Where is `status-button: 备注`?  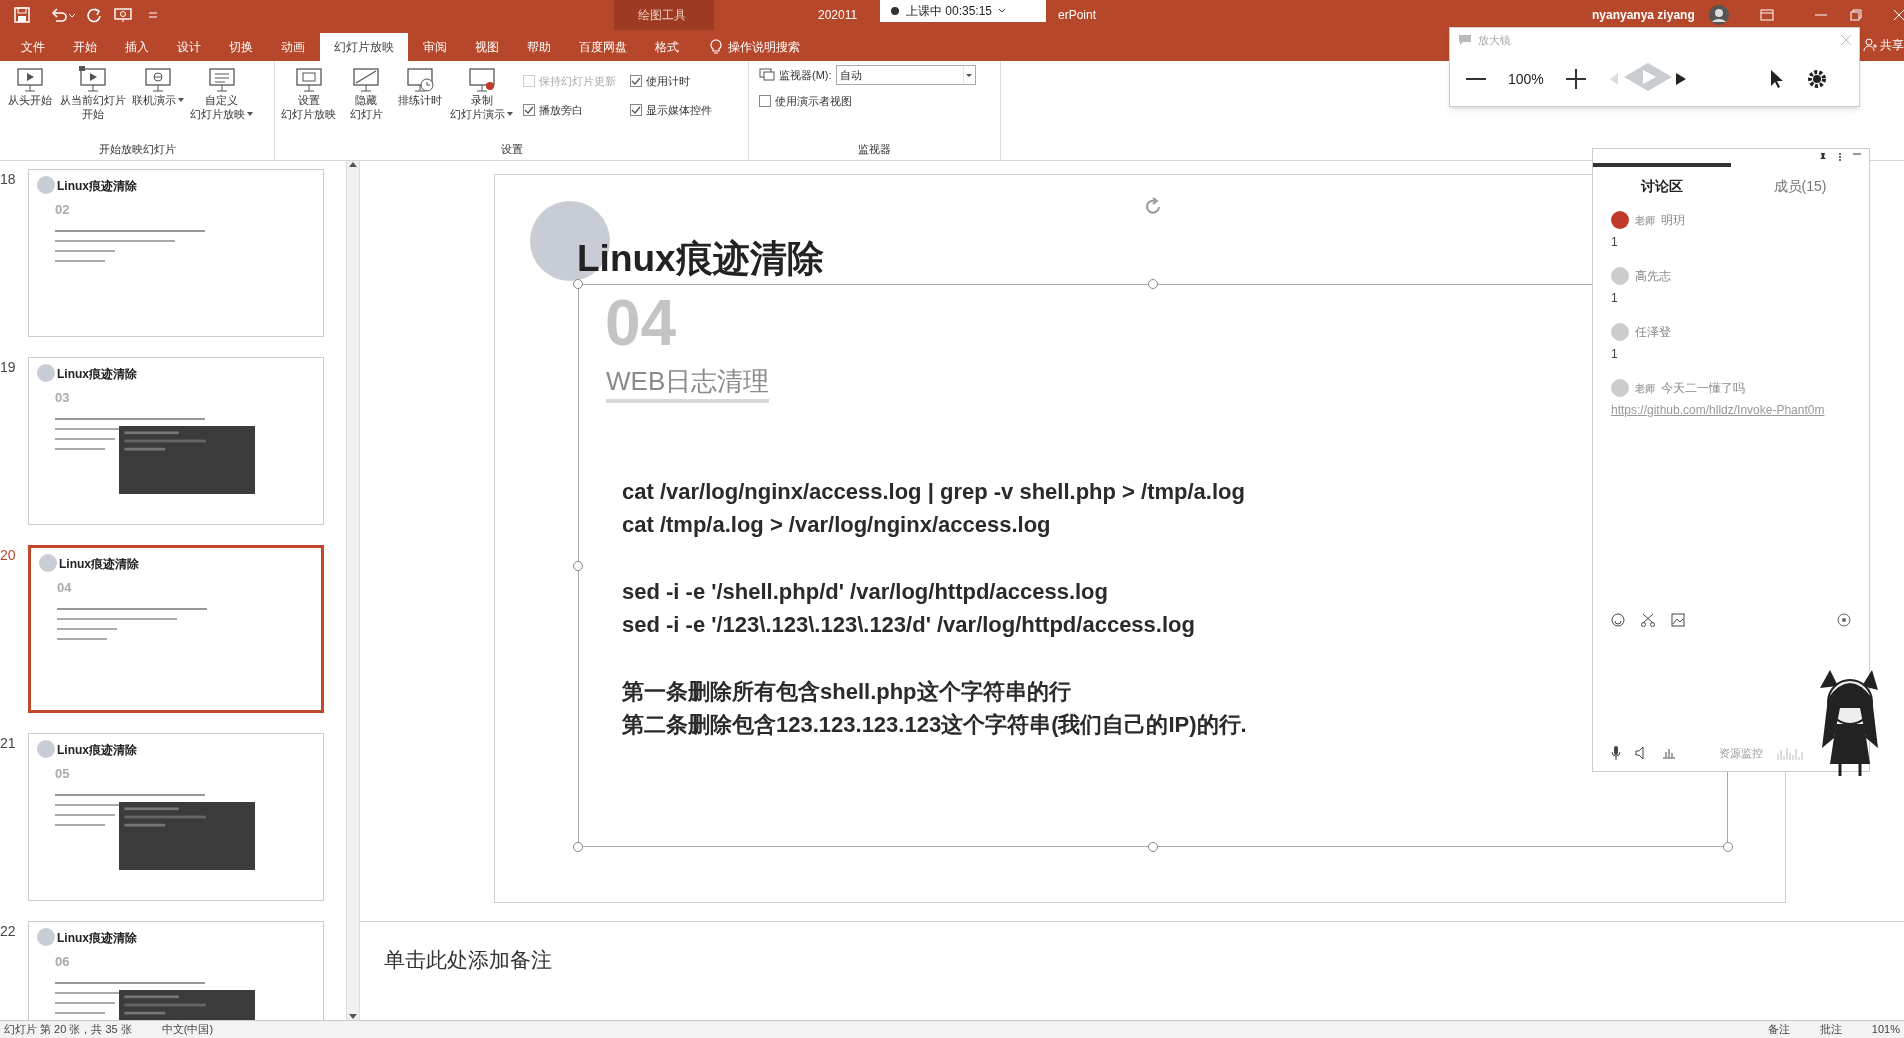
status-button: 备注 is located at coordinates (1778, 1029).